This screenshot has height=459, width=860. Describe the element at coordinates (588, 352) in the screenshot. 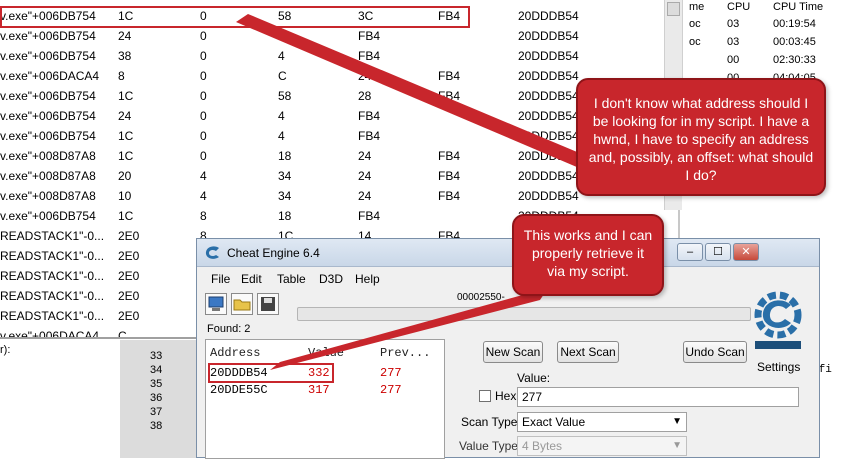

I see `next-scan-button: Next Scan` at that location.